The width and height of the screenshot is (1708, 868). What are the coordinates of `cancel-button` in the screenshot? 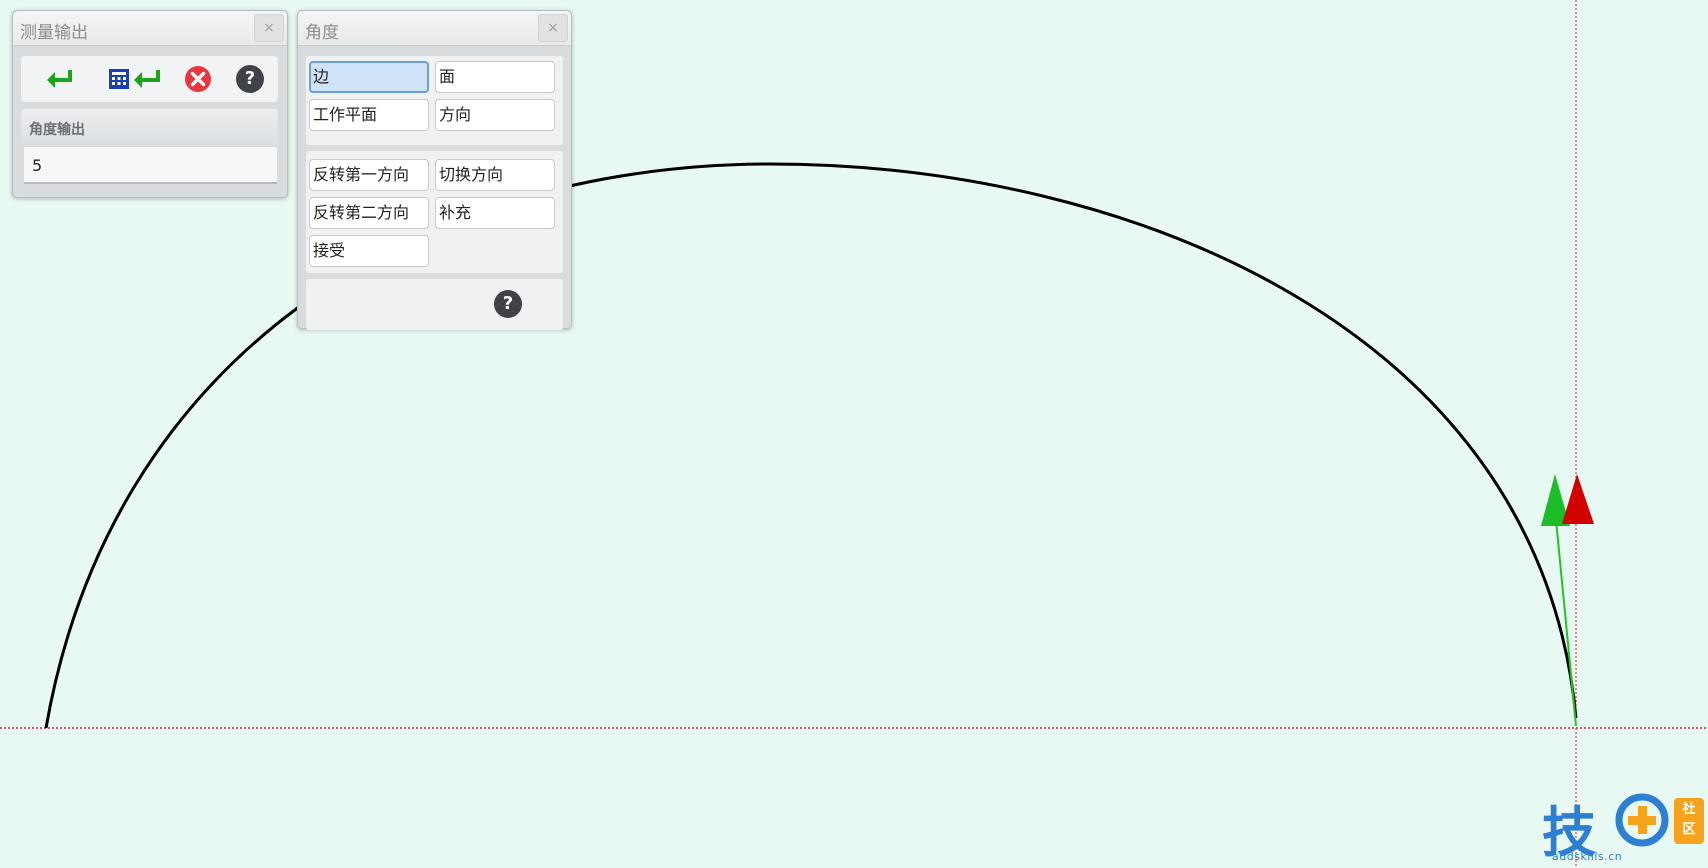 It's located at (198, 79).